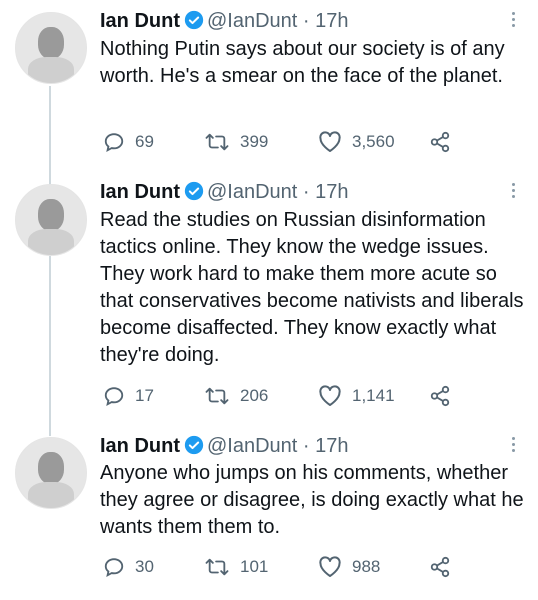 The width and height of the screenshot is (538, 600). Describe the element at coordinates (236, 567) in the screenshot. I see `retweet-button: 101` at that location.